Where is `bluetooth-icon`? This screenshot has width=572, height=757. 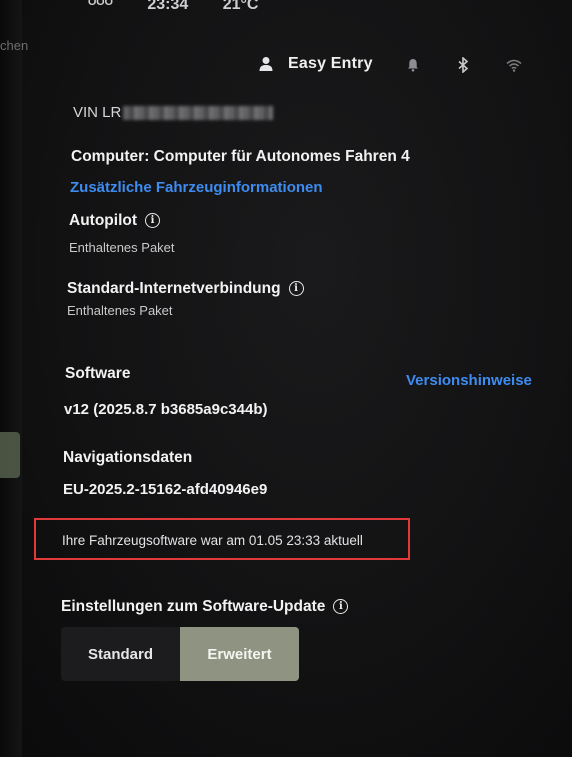
bluetooth-icon is located at coordinates (463, 65).